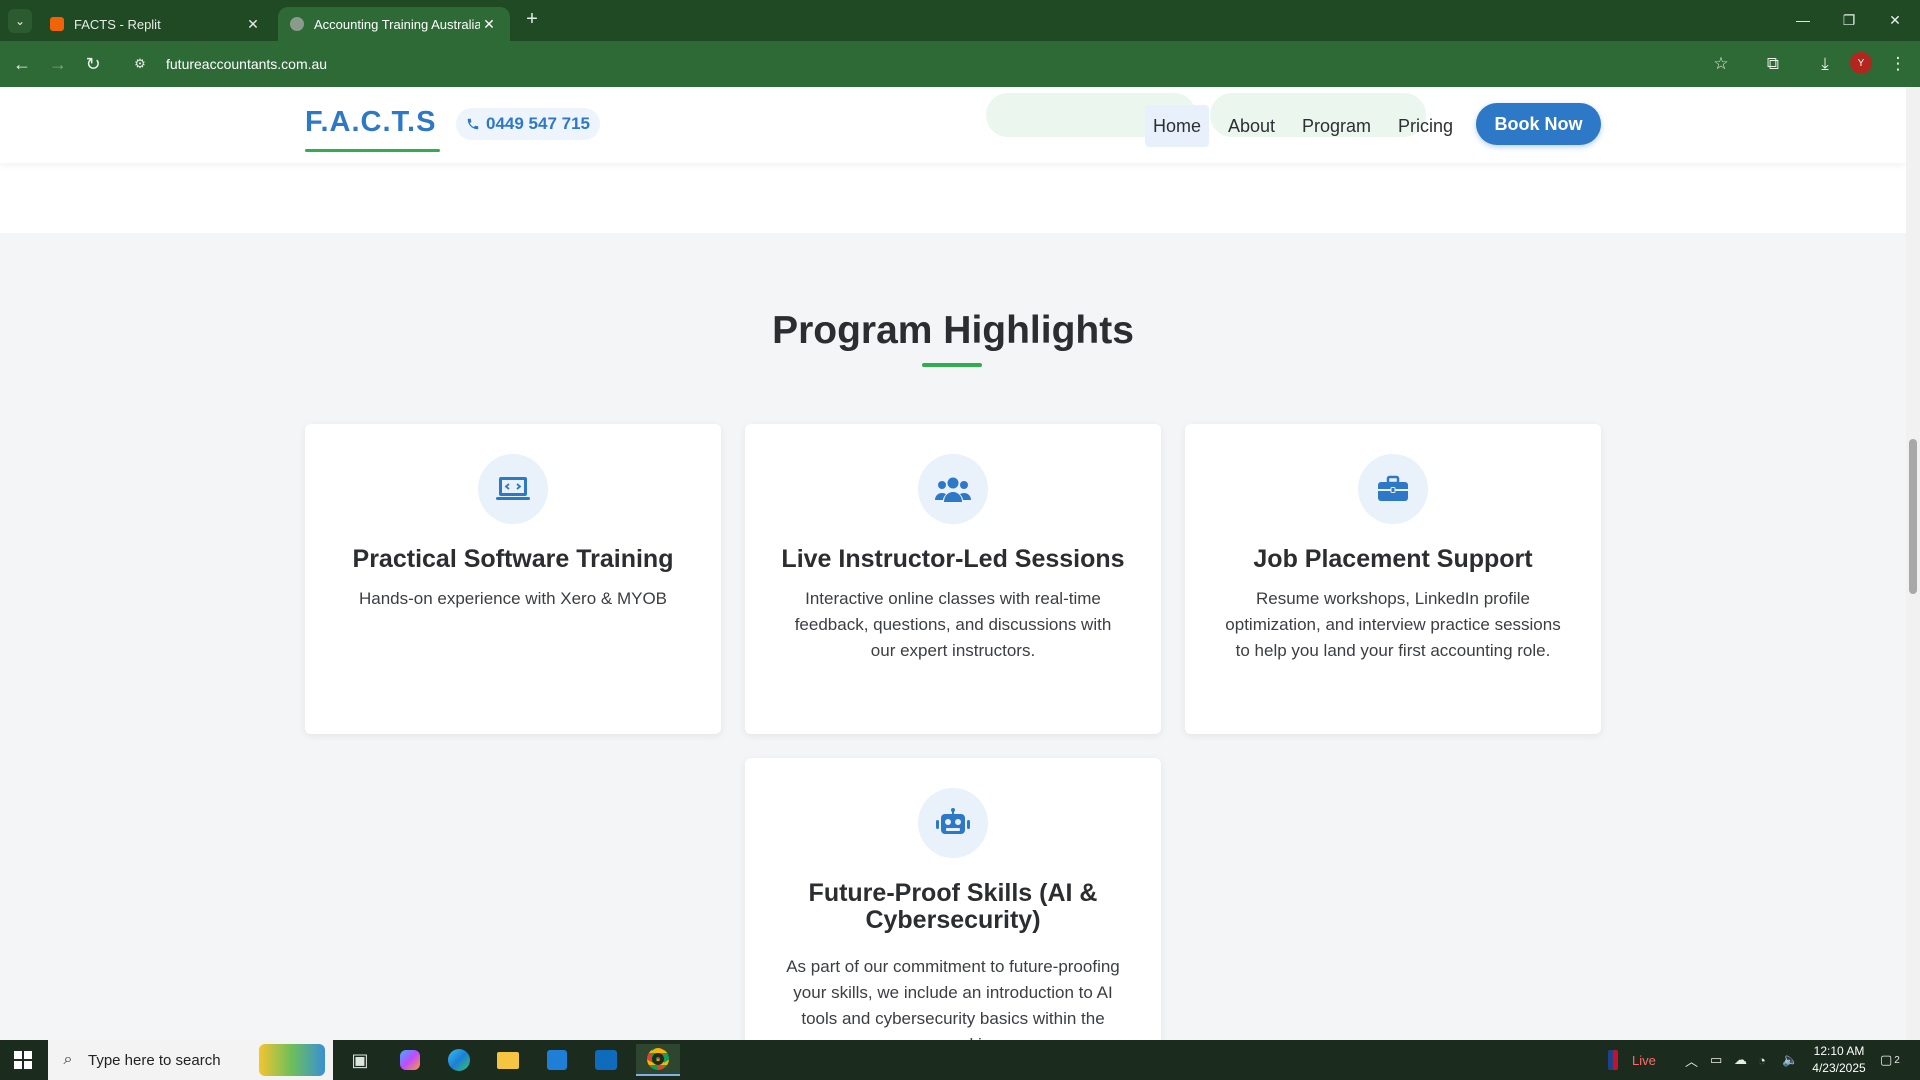  Describe the element at coordinates (1898, 64) in the screenshot. I see `more-menu-icon: ⋮` at that location.